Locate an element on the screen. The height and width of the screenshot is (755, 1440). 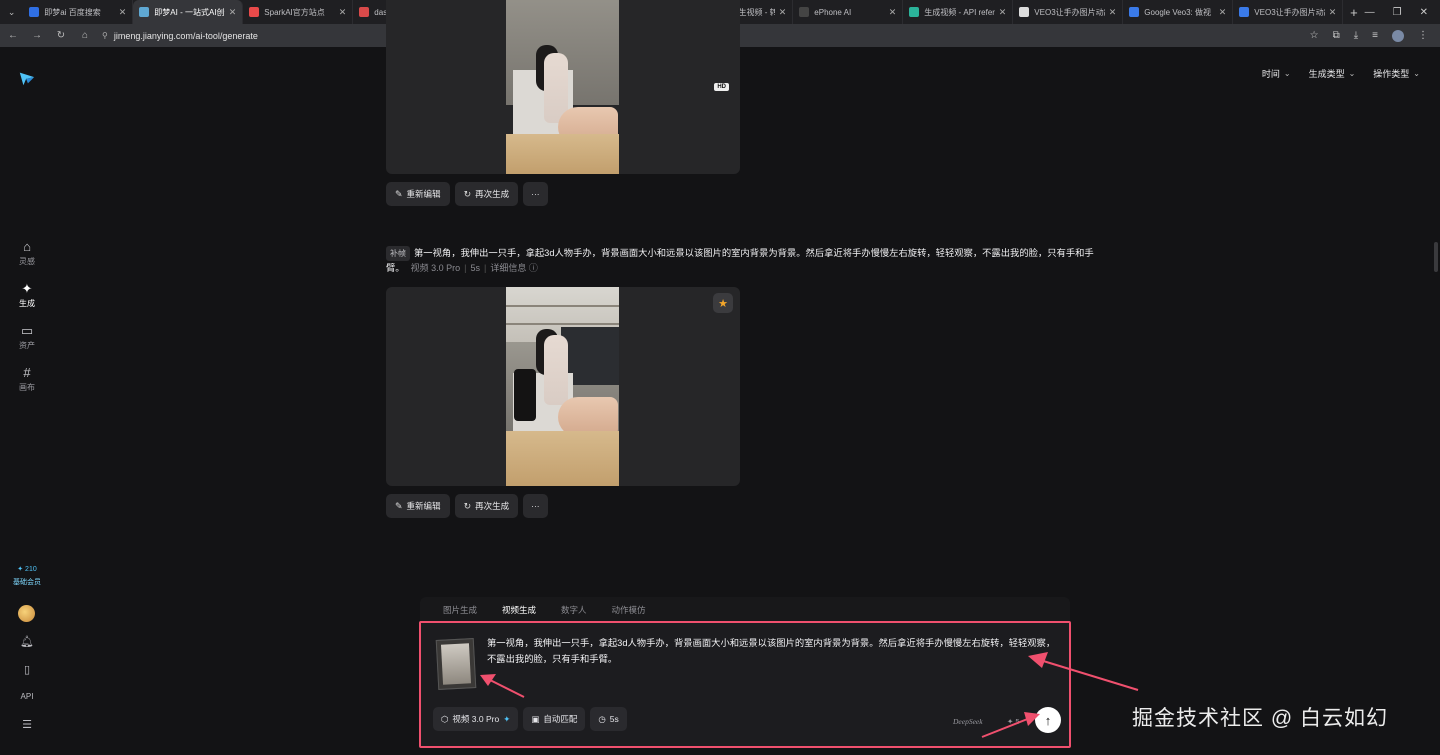
browser-tab: 生成视频 - API refere ✕ is located at coordinates (958, 12).